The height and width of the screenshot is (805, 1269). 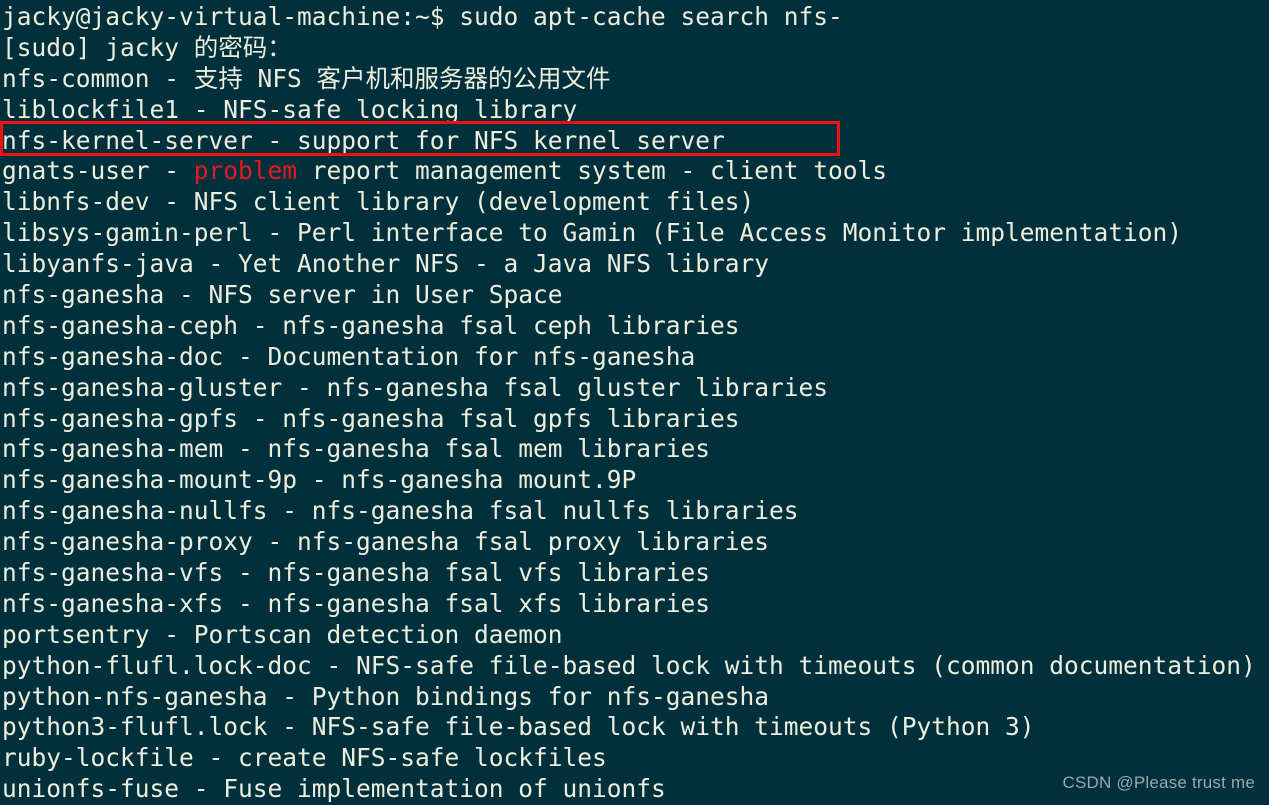 I want to click on terminal-line: nfs-common - 支持 NFS 客户机和服务器的公用文件, so click(x=306, y=78).